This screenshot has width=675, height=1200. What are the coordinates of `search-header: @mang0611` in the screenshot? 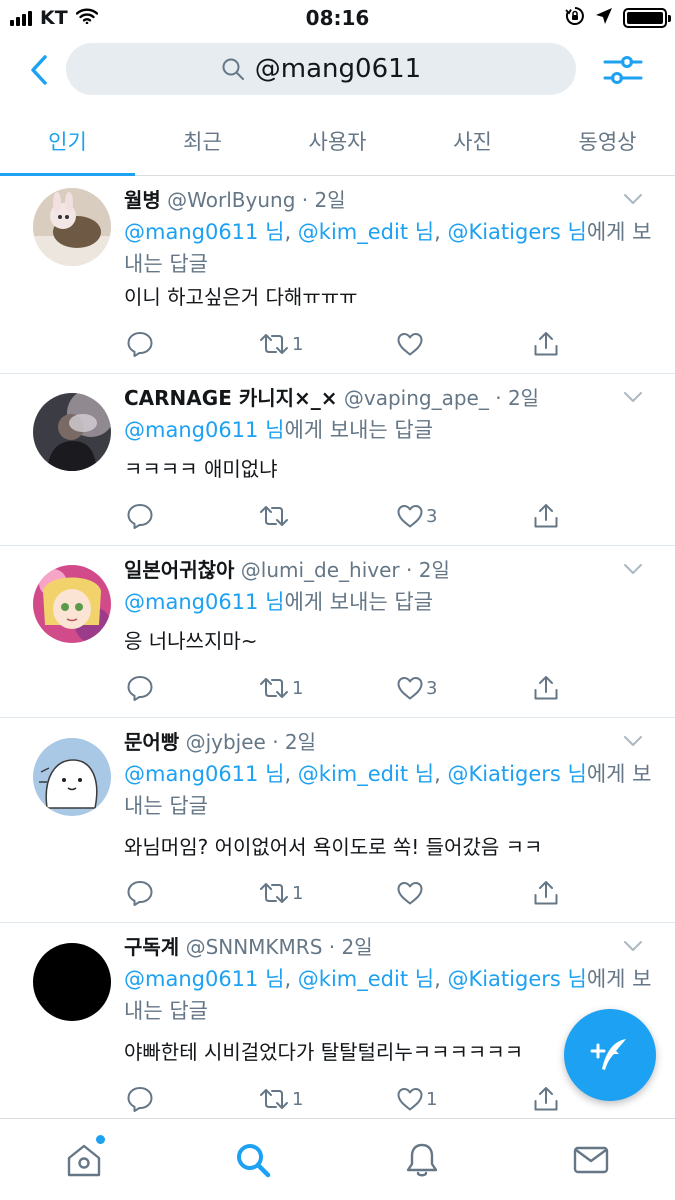 It's located at (337, 70).